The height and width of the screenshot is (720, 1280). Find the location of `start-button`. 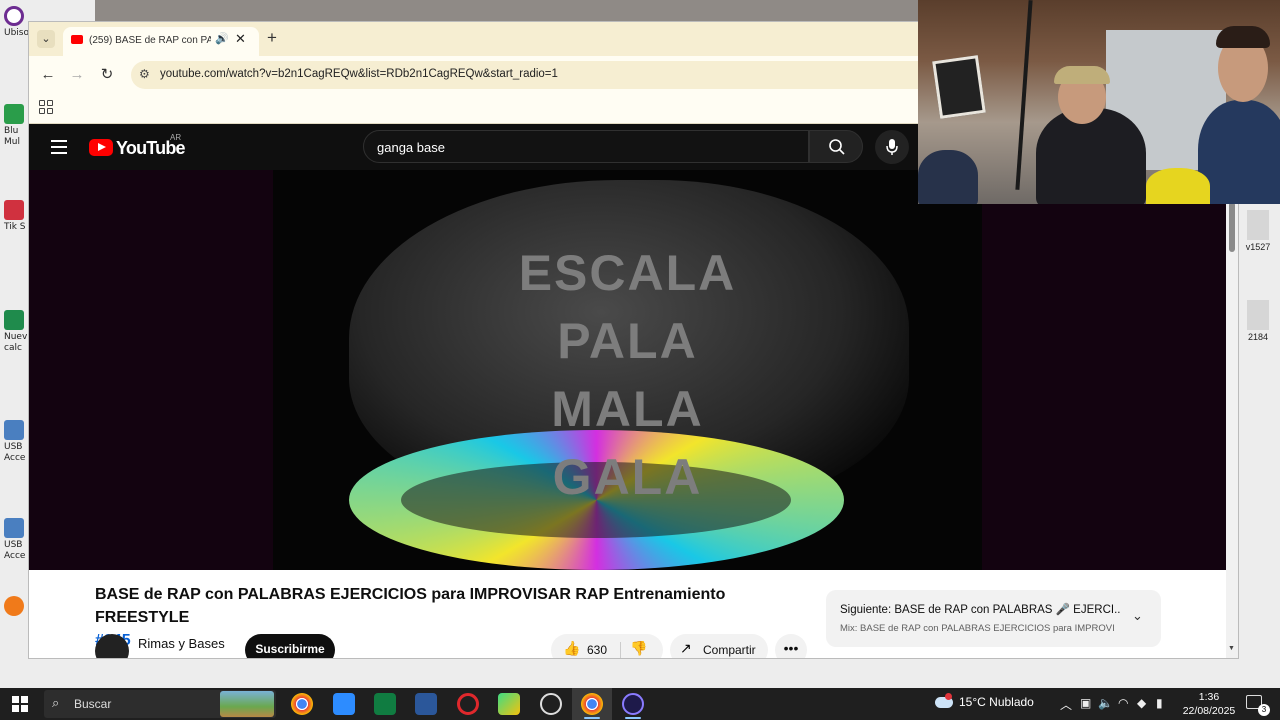

start-button is located at coordinates (20, 704).